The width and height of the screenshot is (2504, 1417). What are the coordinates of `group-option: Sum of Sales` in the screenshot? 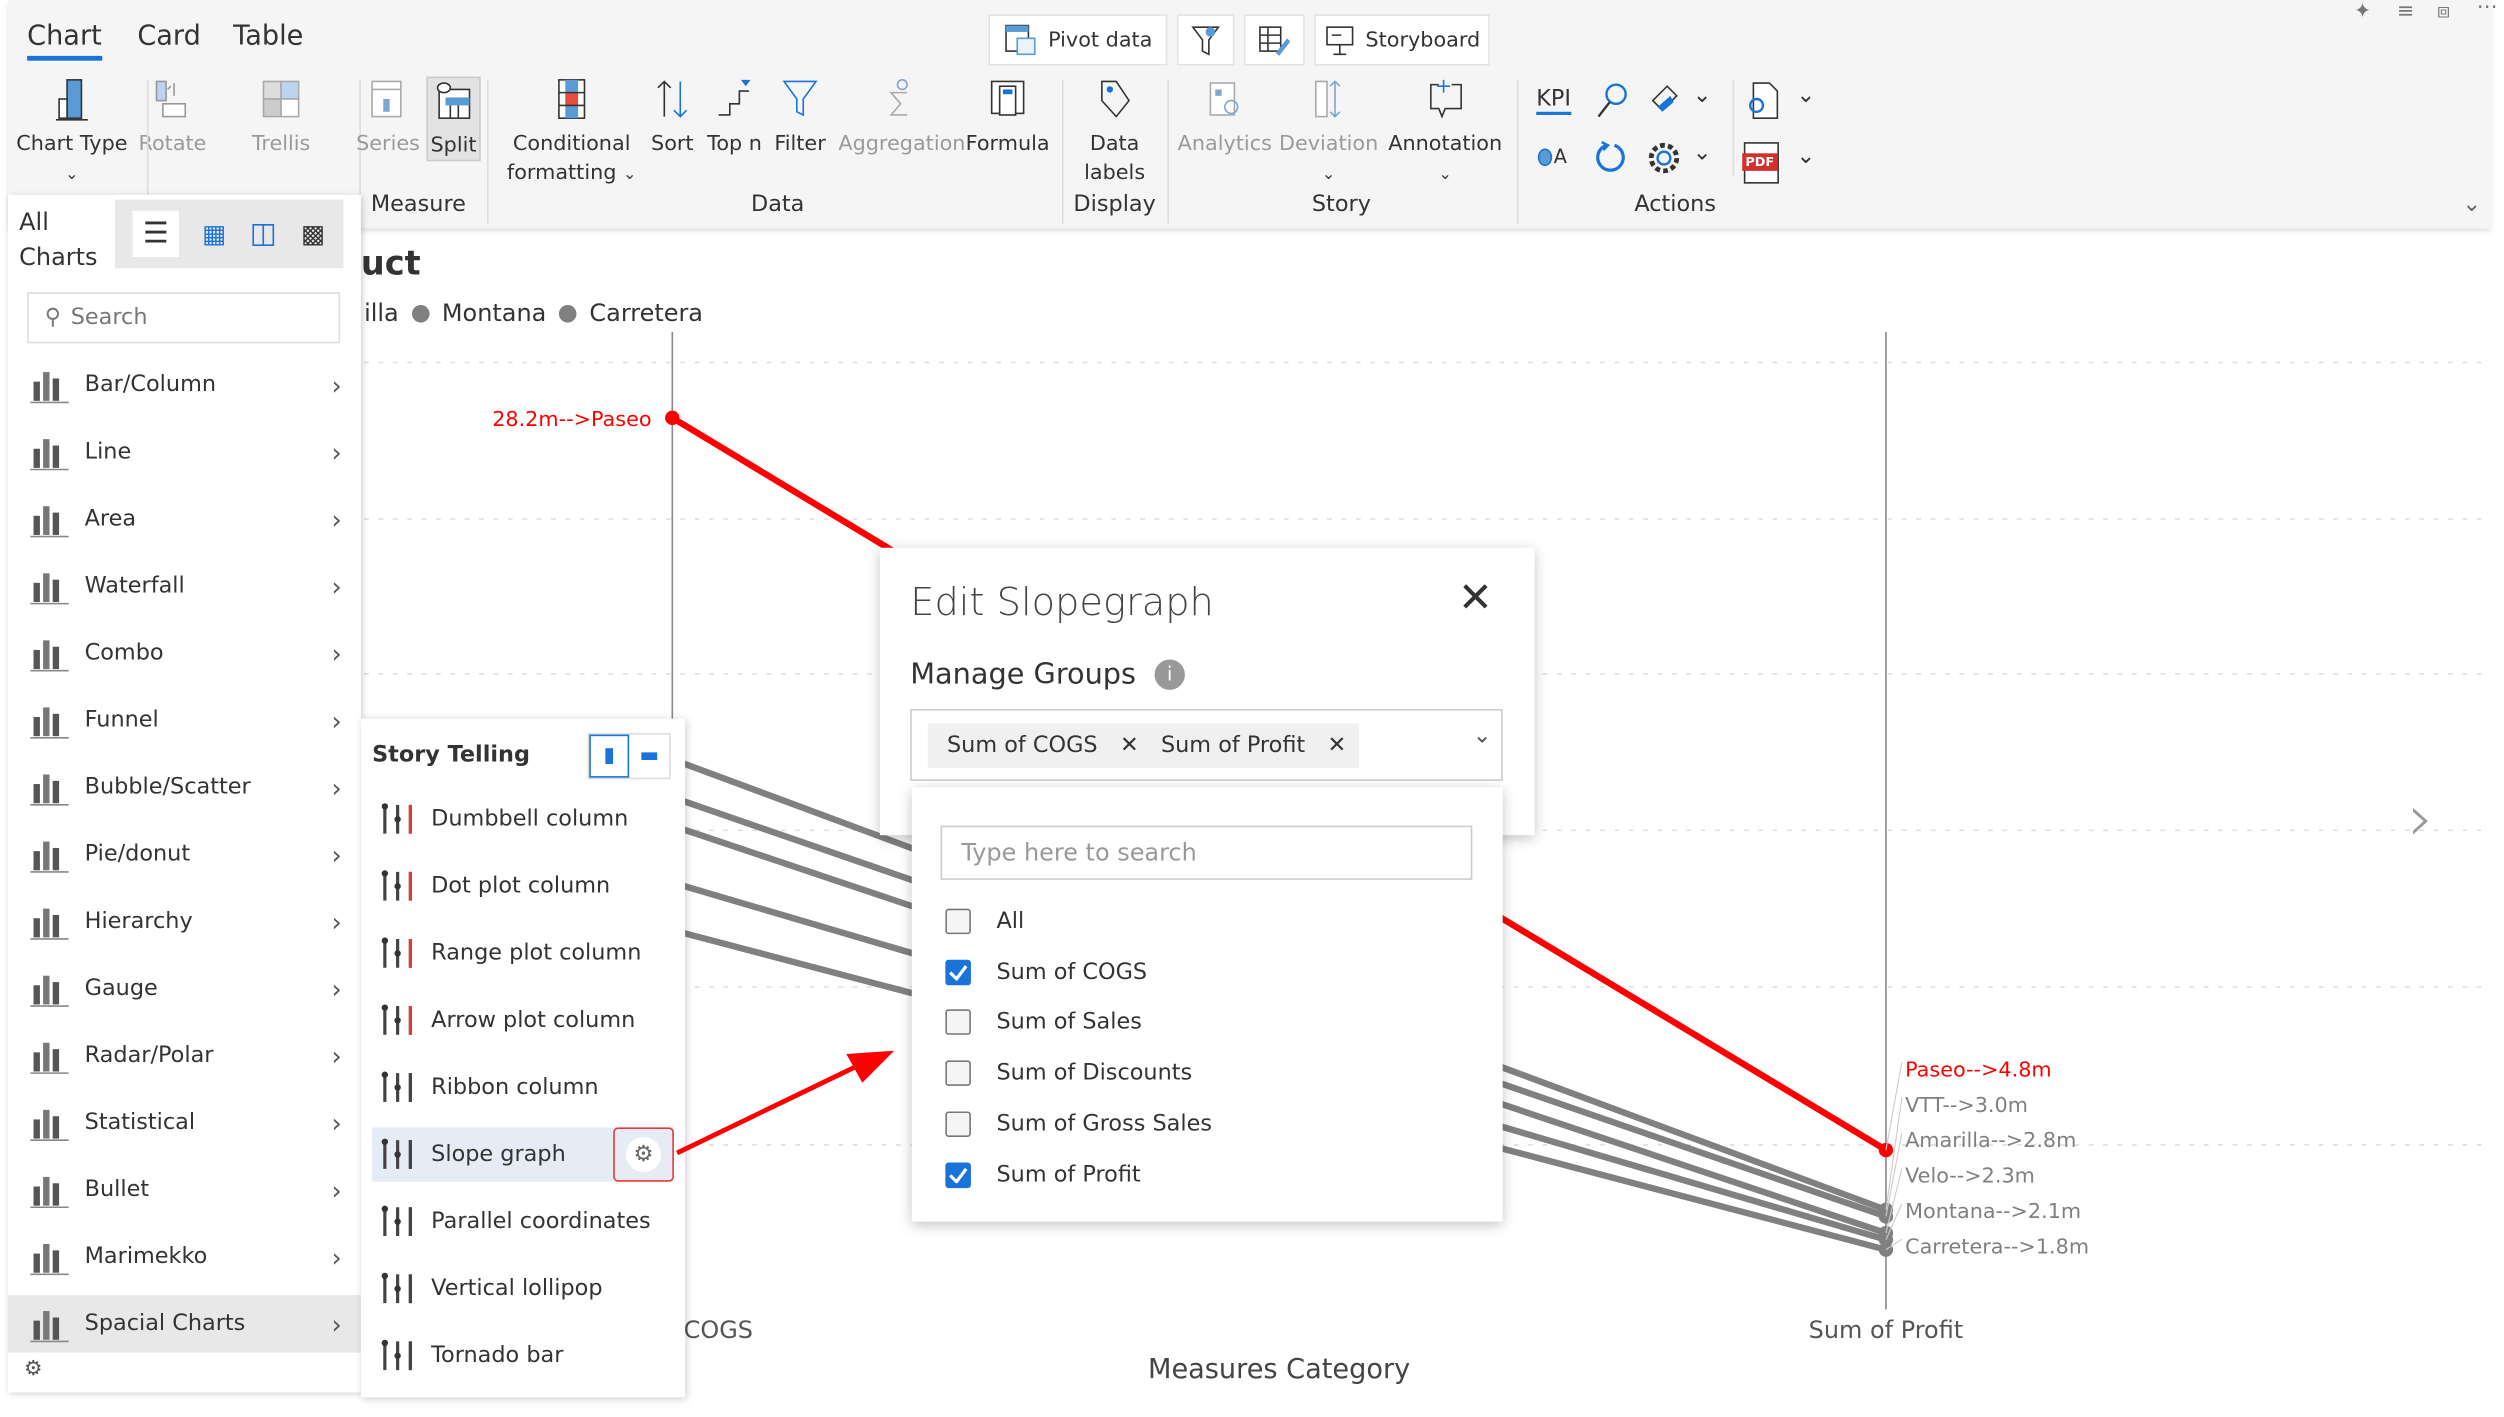 It's located at (1043, 1022).